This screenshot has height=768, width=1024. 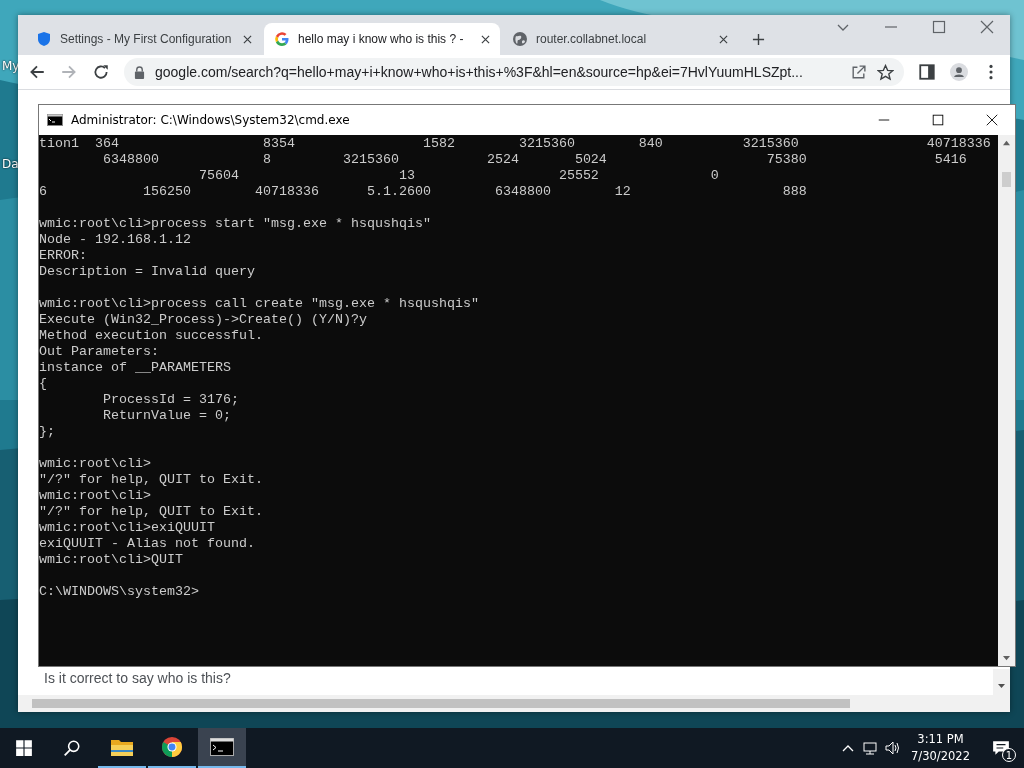 What do you see at coordinates (111, 560) in the screenshot?
I see `console-line: wmic:root\cli>QUIT` at bounding box center [111, 560].